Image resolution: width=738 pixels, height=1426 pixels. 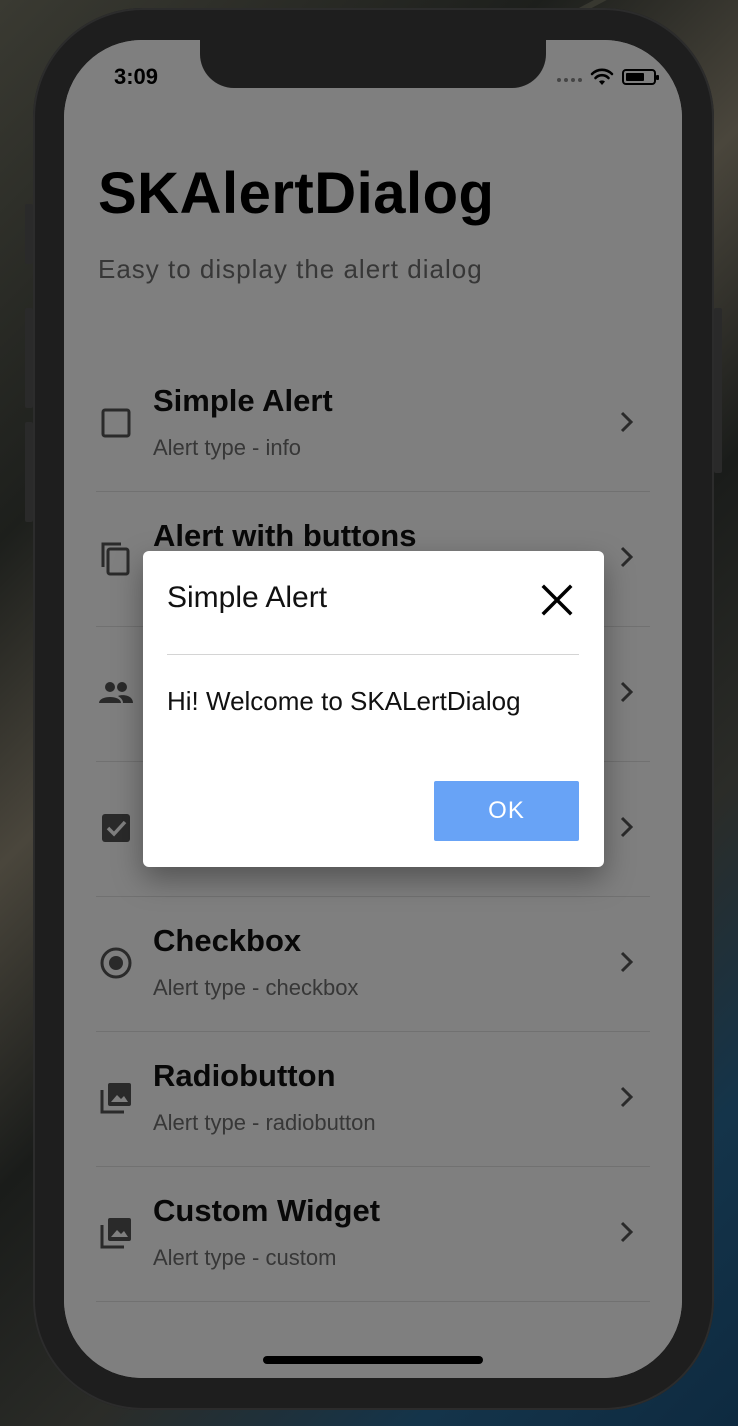 I want to click on ok-button: OK, so click(x=506, y=811).